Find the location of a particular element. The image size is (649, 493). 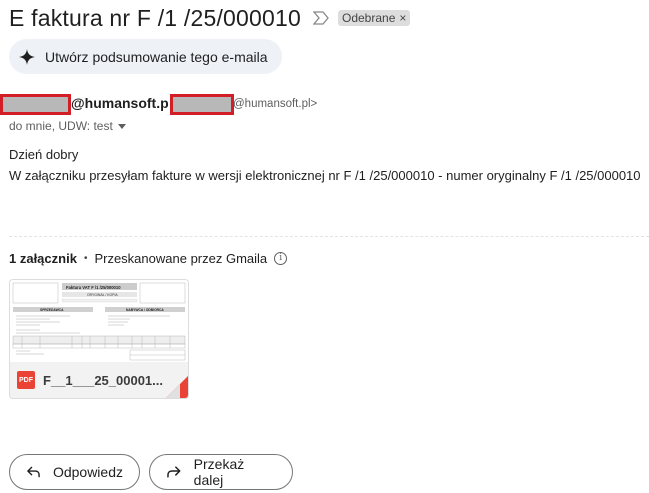

create-summary-button: Utwórz podsumowanie tego e-maila is located at coordinates (145, 56).